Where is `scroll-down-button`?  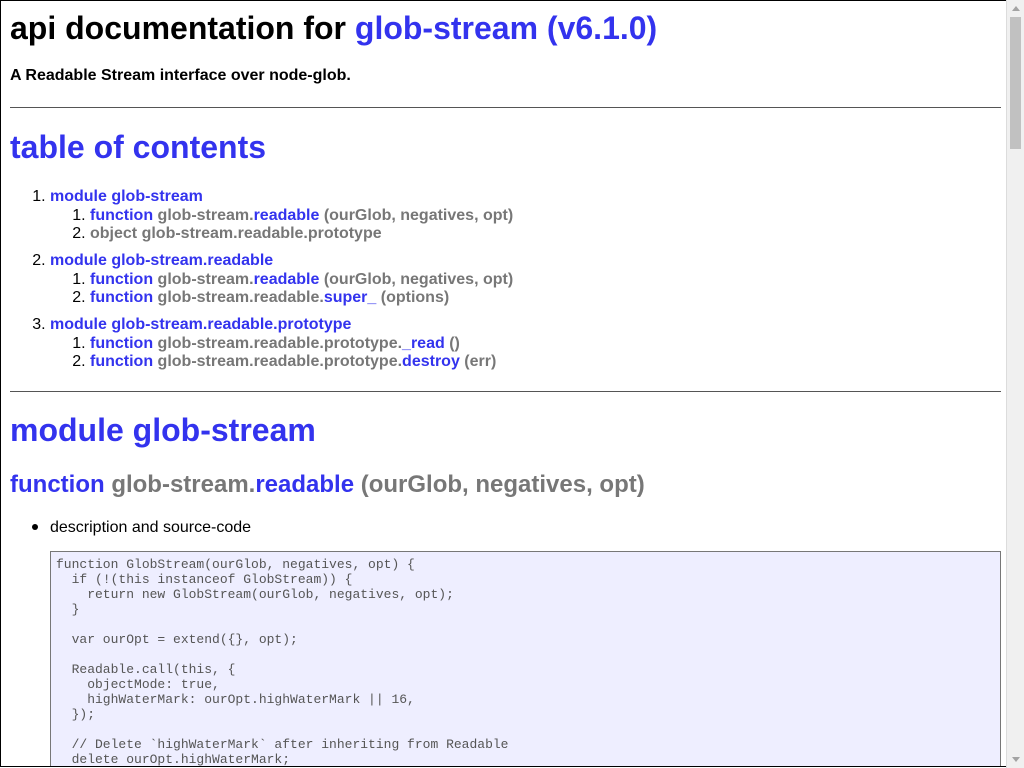
scroll-down-button is located at coordinates (1015, 759).